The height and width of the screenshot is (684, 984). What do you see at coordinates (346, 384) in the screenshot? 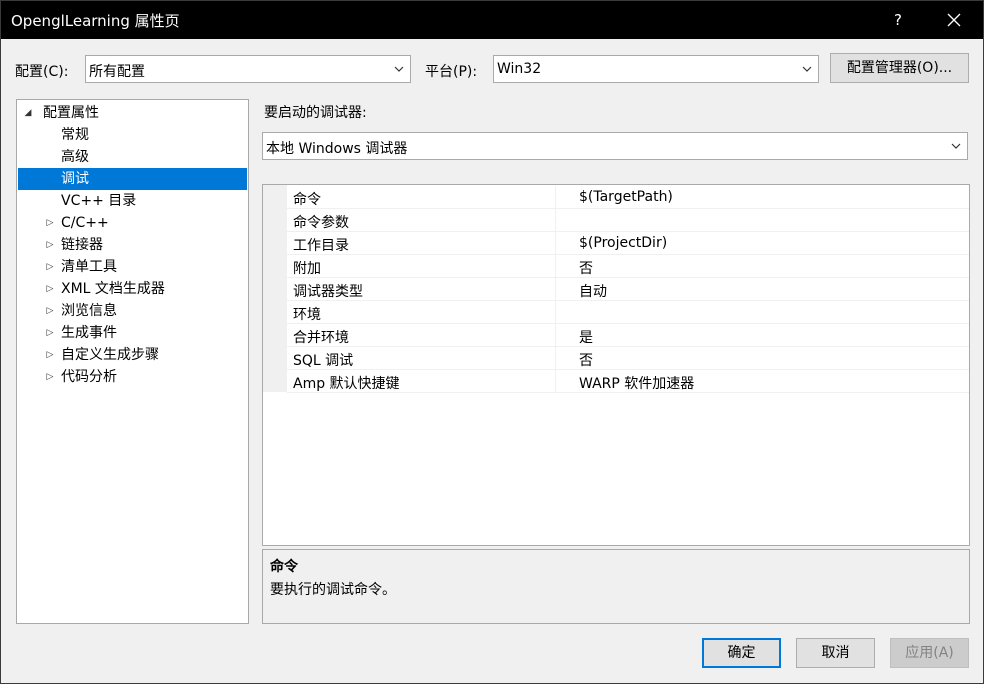
I see `property-name: Amp 默认快捷键` at bounding box center [346, 384].